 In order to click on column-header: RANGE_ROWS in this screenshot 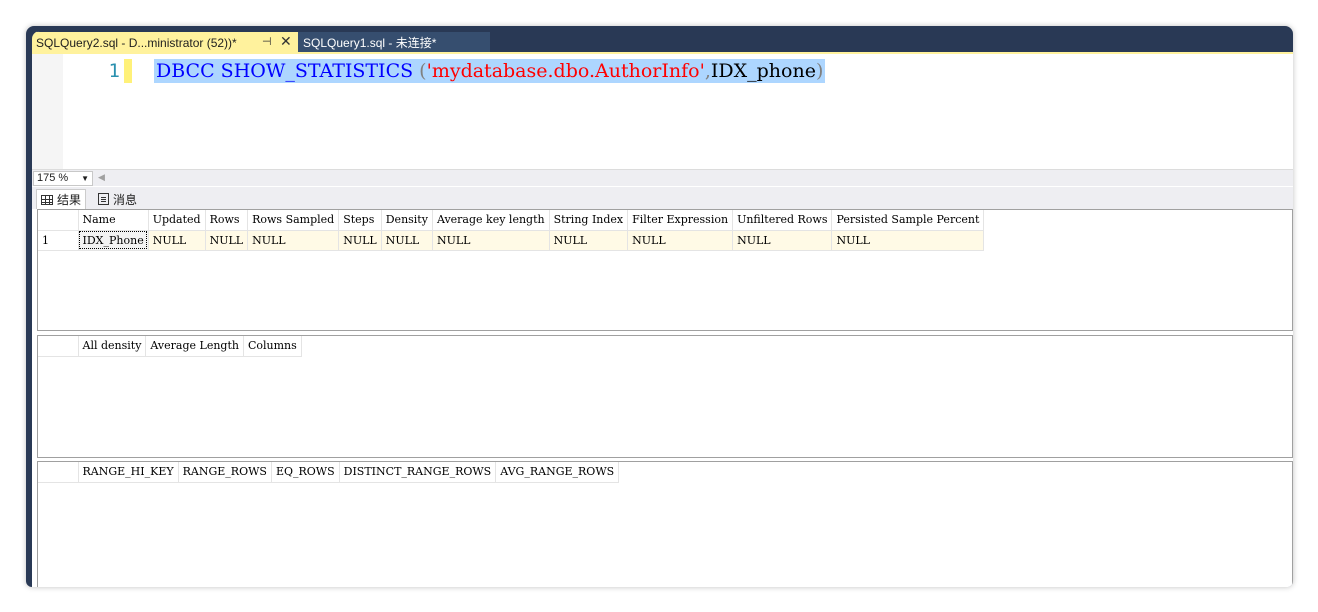, I will do `click(225, 472)`.